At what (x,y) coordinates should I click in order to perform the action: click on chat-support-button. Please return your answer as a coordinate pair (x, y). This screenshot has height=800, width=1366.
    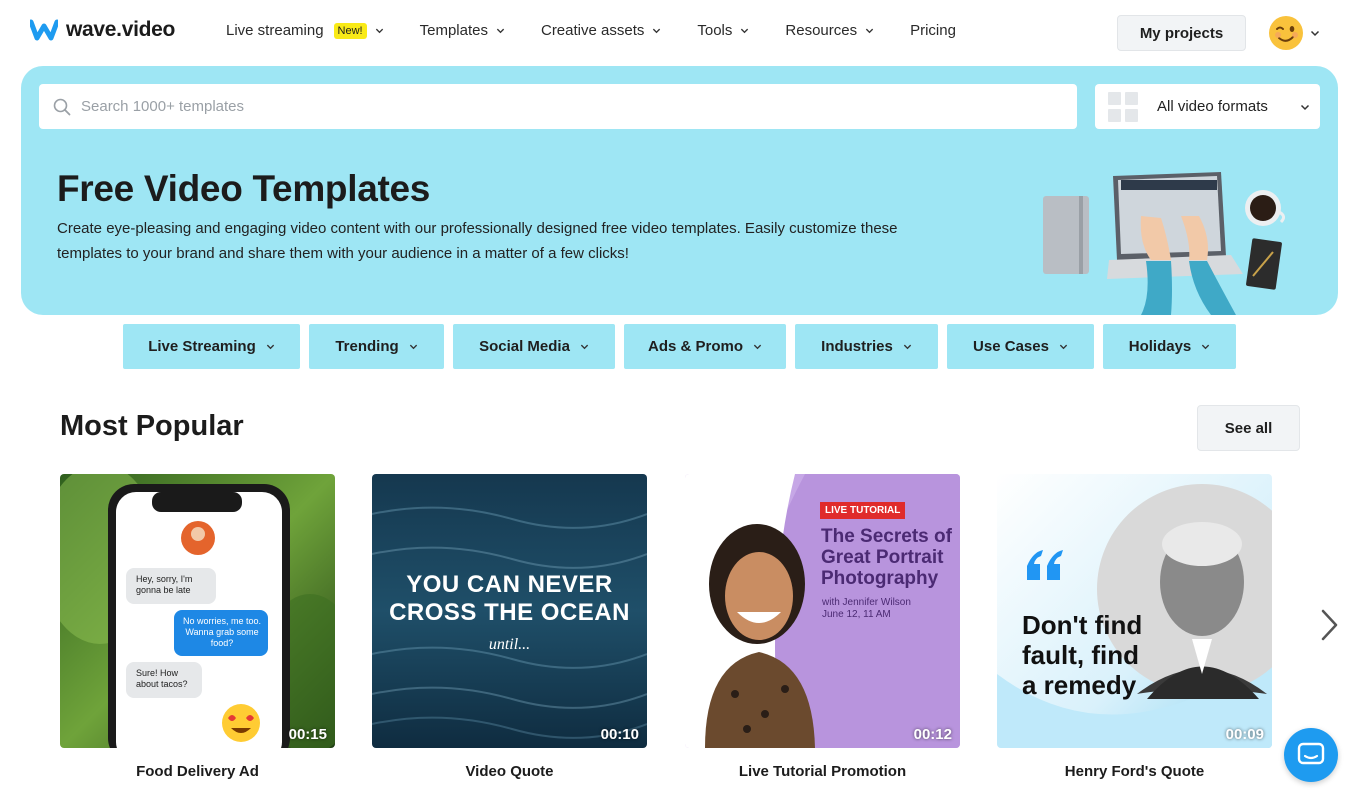
    Looking at the image, I should click on (1311, 755).